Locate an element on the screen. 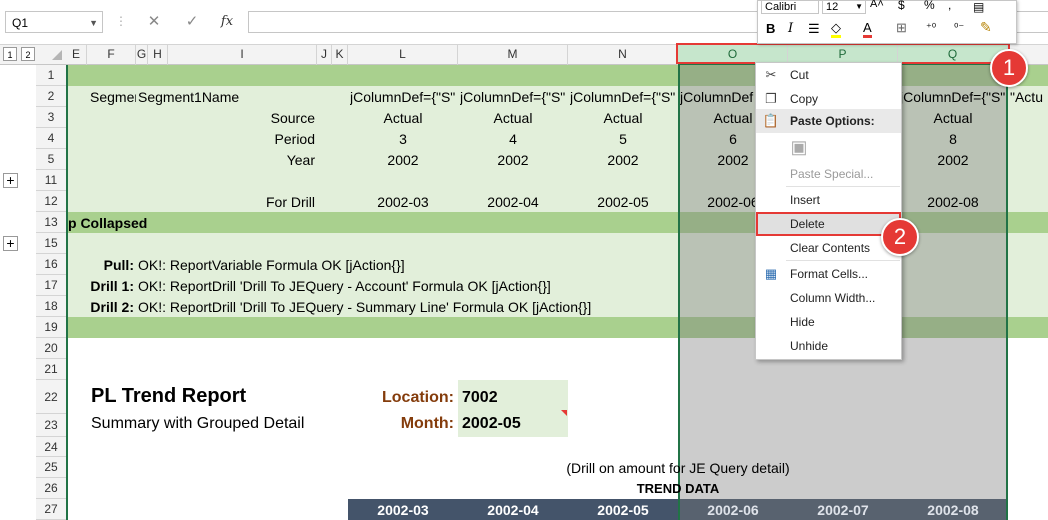 This screenshot has width=1048, height=520. increase-decimal-icon: ⁺⁰ is located at coordinates (931, 27).